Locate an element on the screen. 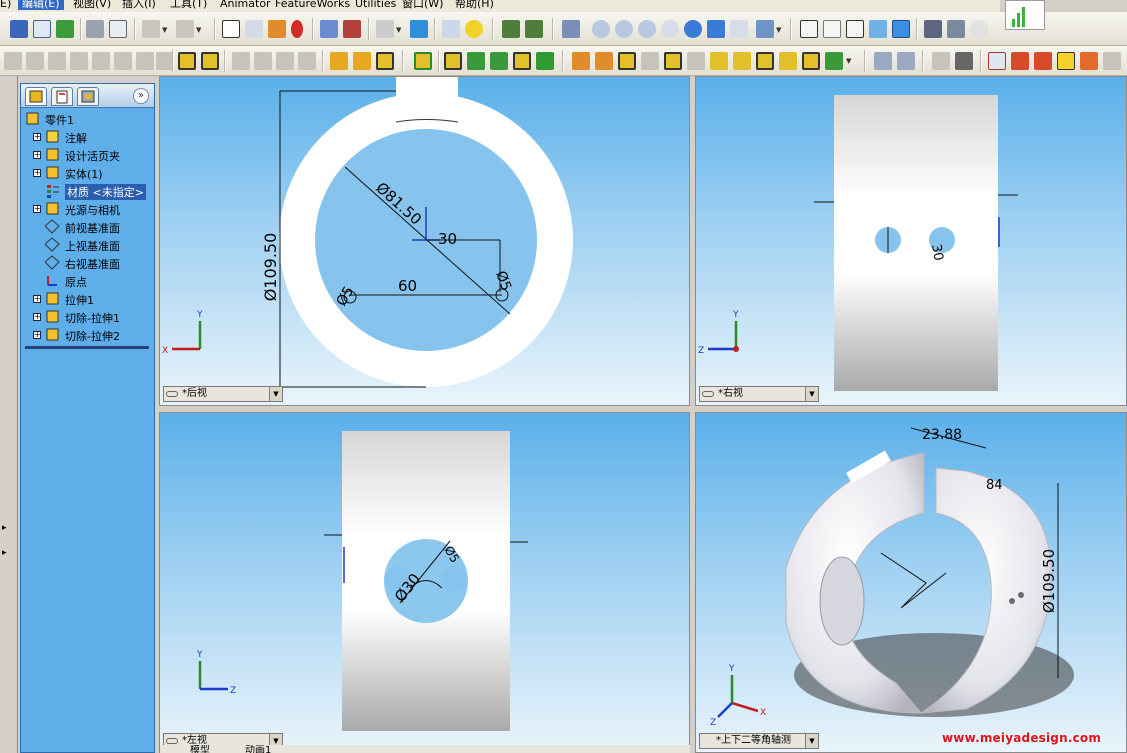  mirror-icon is located at coordinates (719, 61).